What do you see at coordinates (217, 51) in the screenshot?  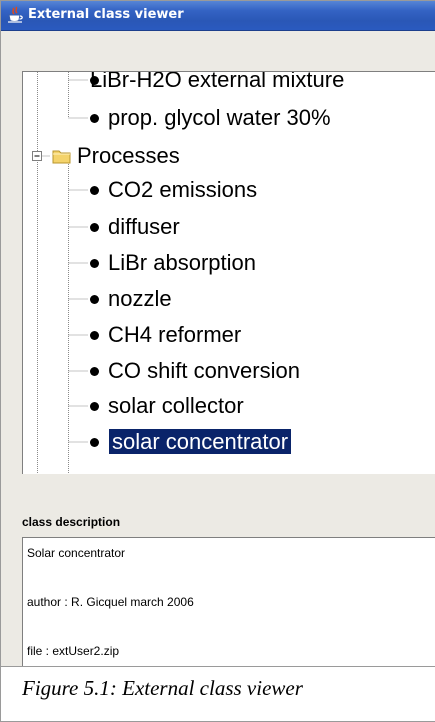 I see `toolbar-area` at bounding box center [217, 51].